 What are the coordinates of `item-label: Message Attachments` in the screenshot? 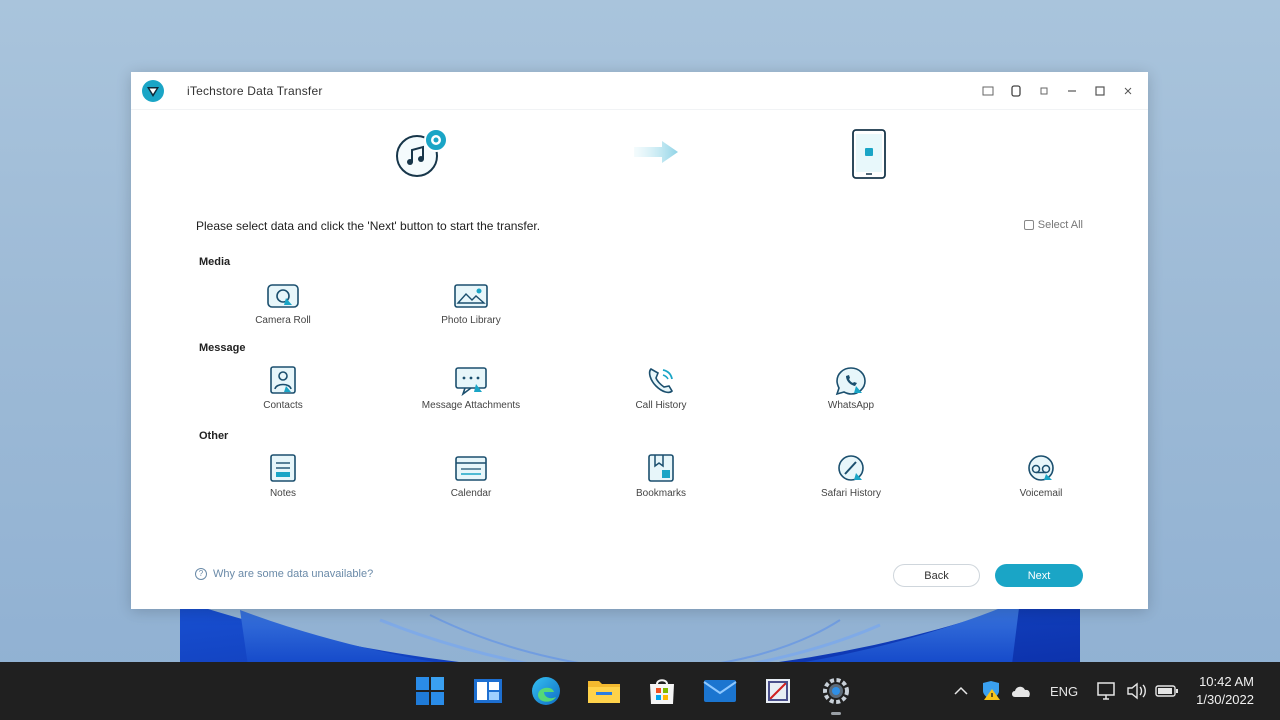 It's located at (471, 405).